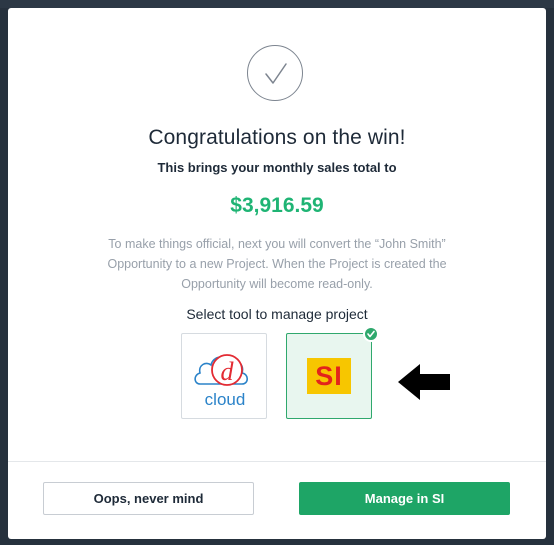  I want to click on selected-check-icon, so click(371, 334).